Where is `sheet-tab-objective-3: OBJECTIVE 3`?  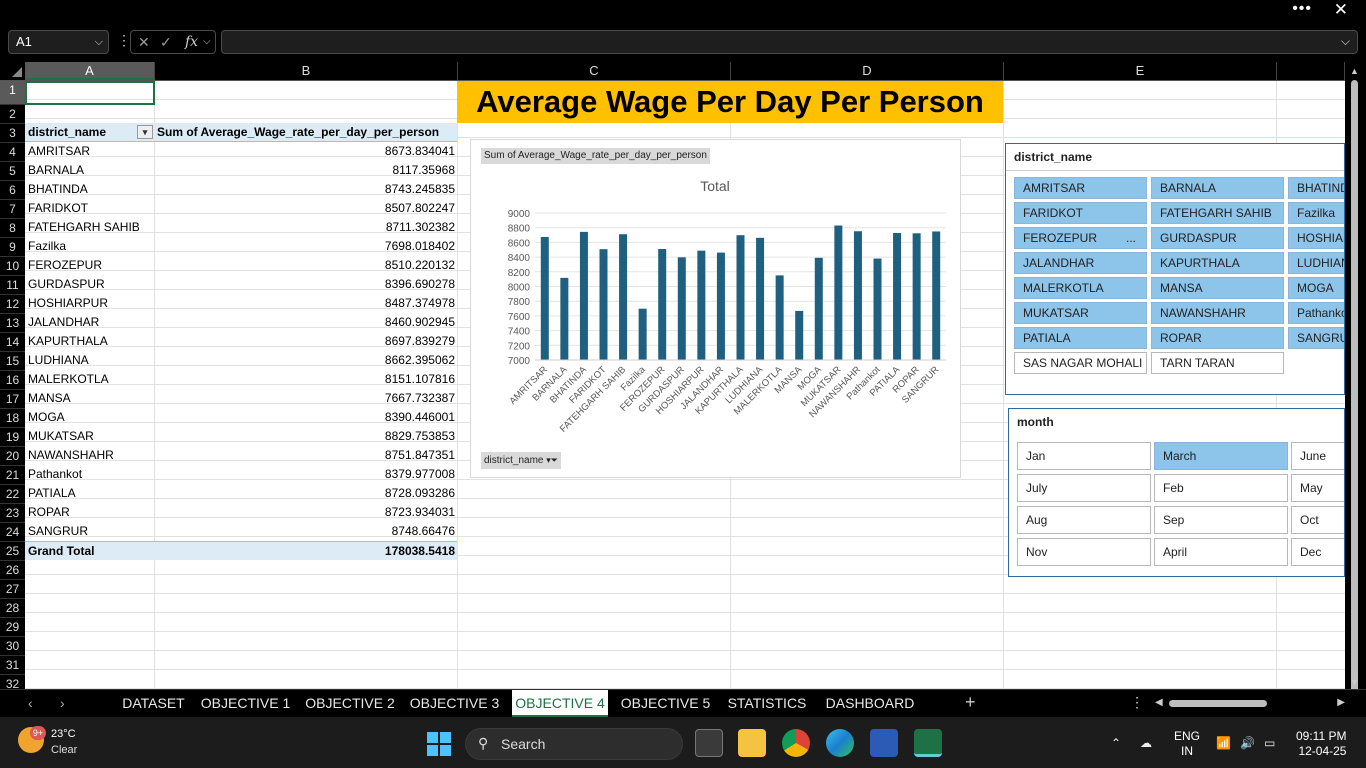
sheet-tab-objective-3: OBJECTIVE 3 is located at coordinates (454, 703).